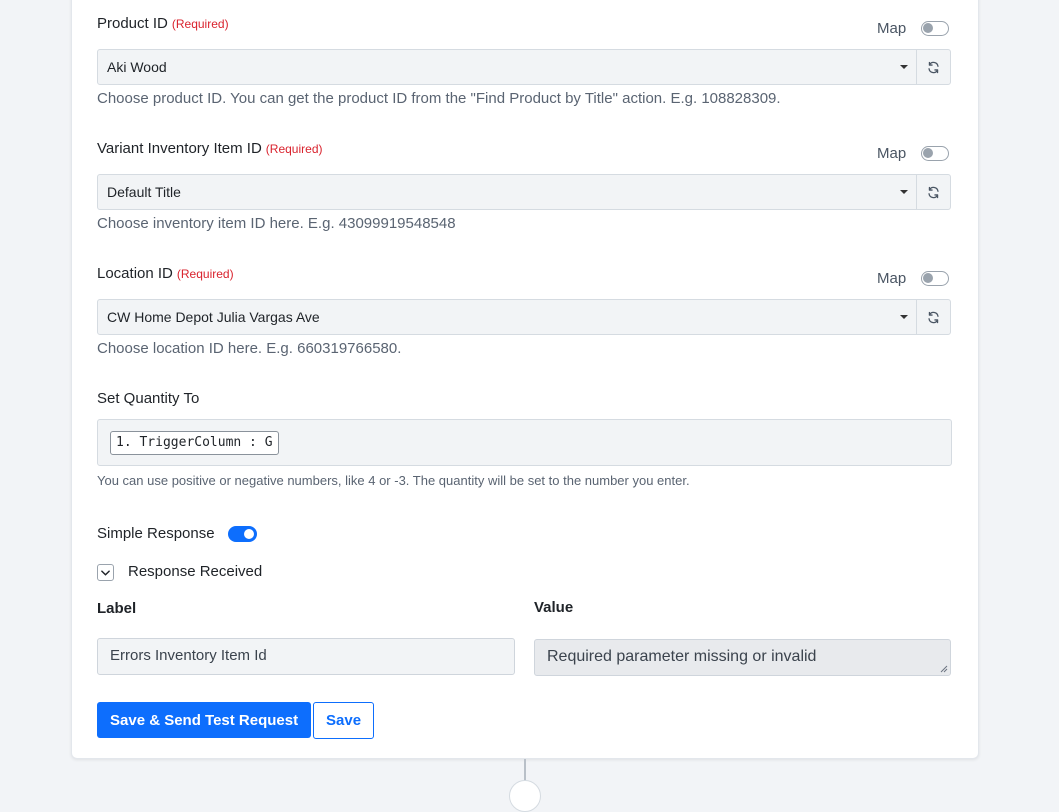  I want to click on mapped-token: 1. TriggerColumn : G, so click(194, 443).